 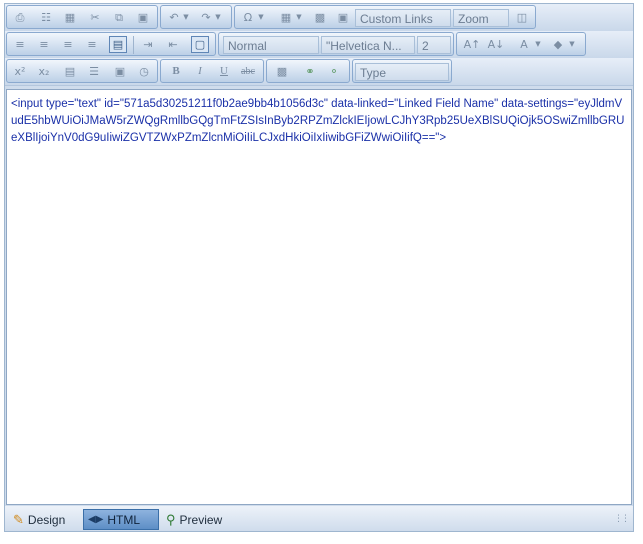 I want to click on module-manager-icon: ◫, so click(x=522, y=17).